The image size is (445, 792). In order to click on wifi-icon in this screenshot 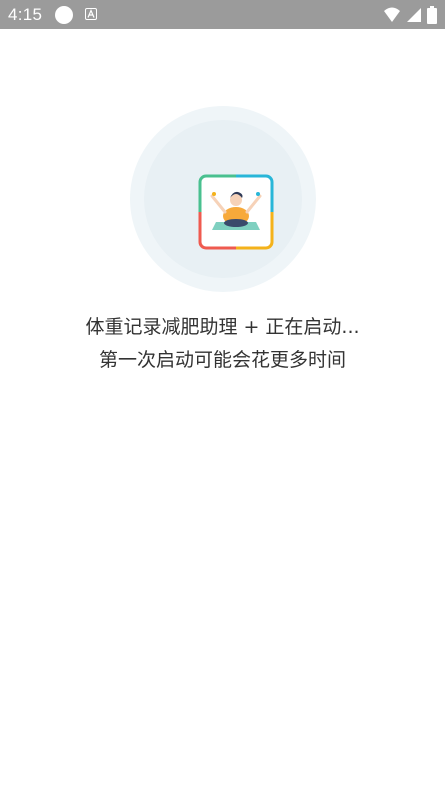, I will do `click(392, 14)`.